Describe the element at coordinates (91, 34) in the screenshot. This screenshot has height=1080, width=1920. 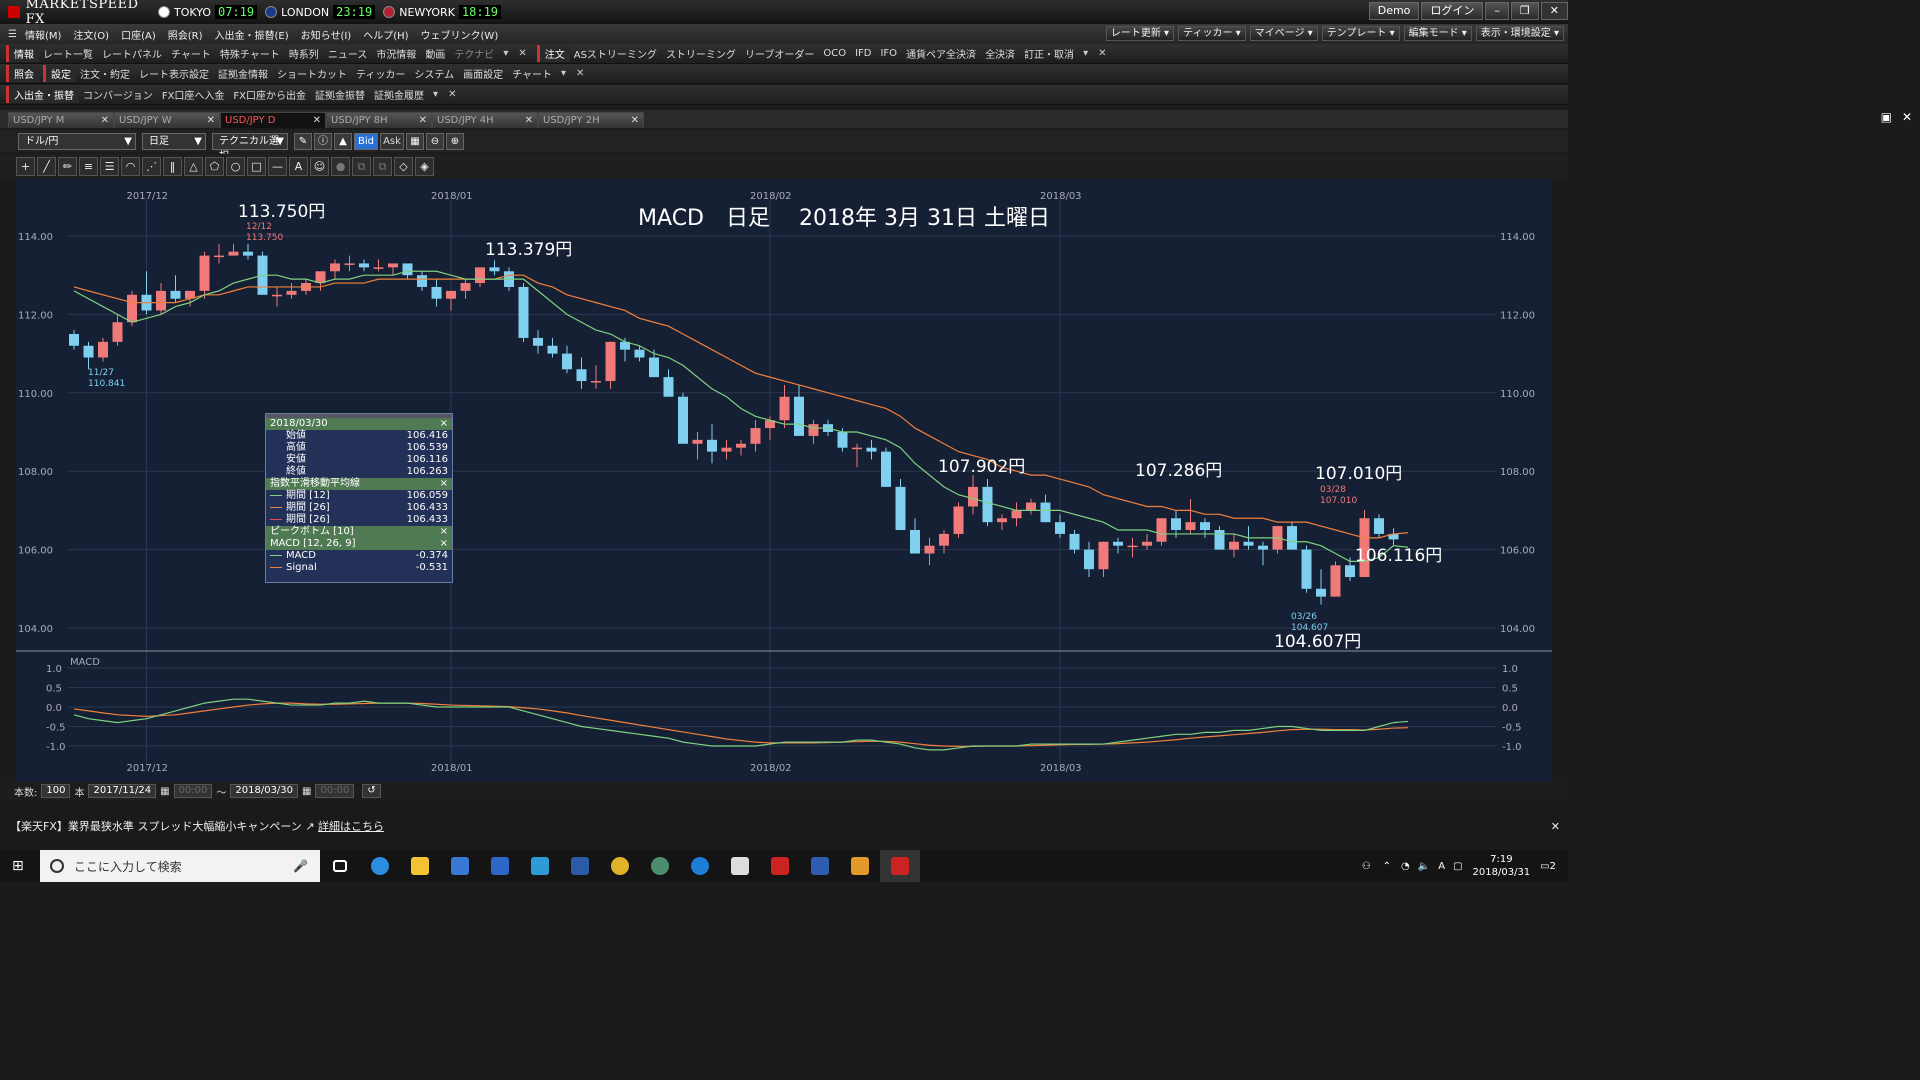
I see `menu-item: 注文(O)` at that location.